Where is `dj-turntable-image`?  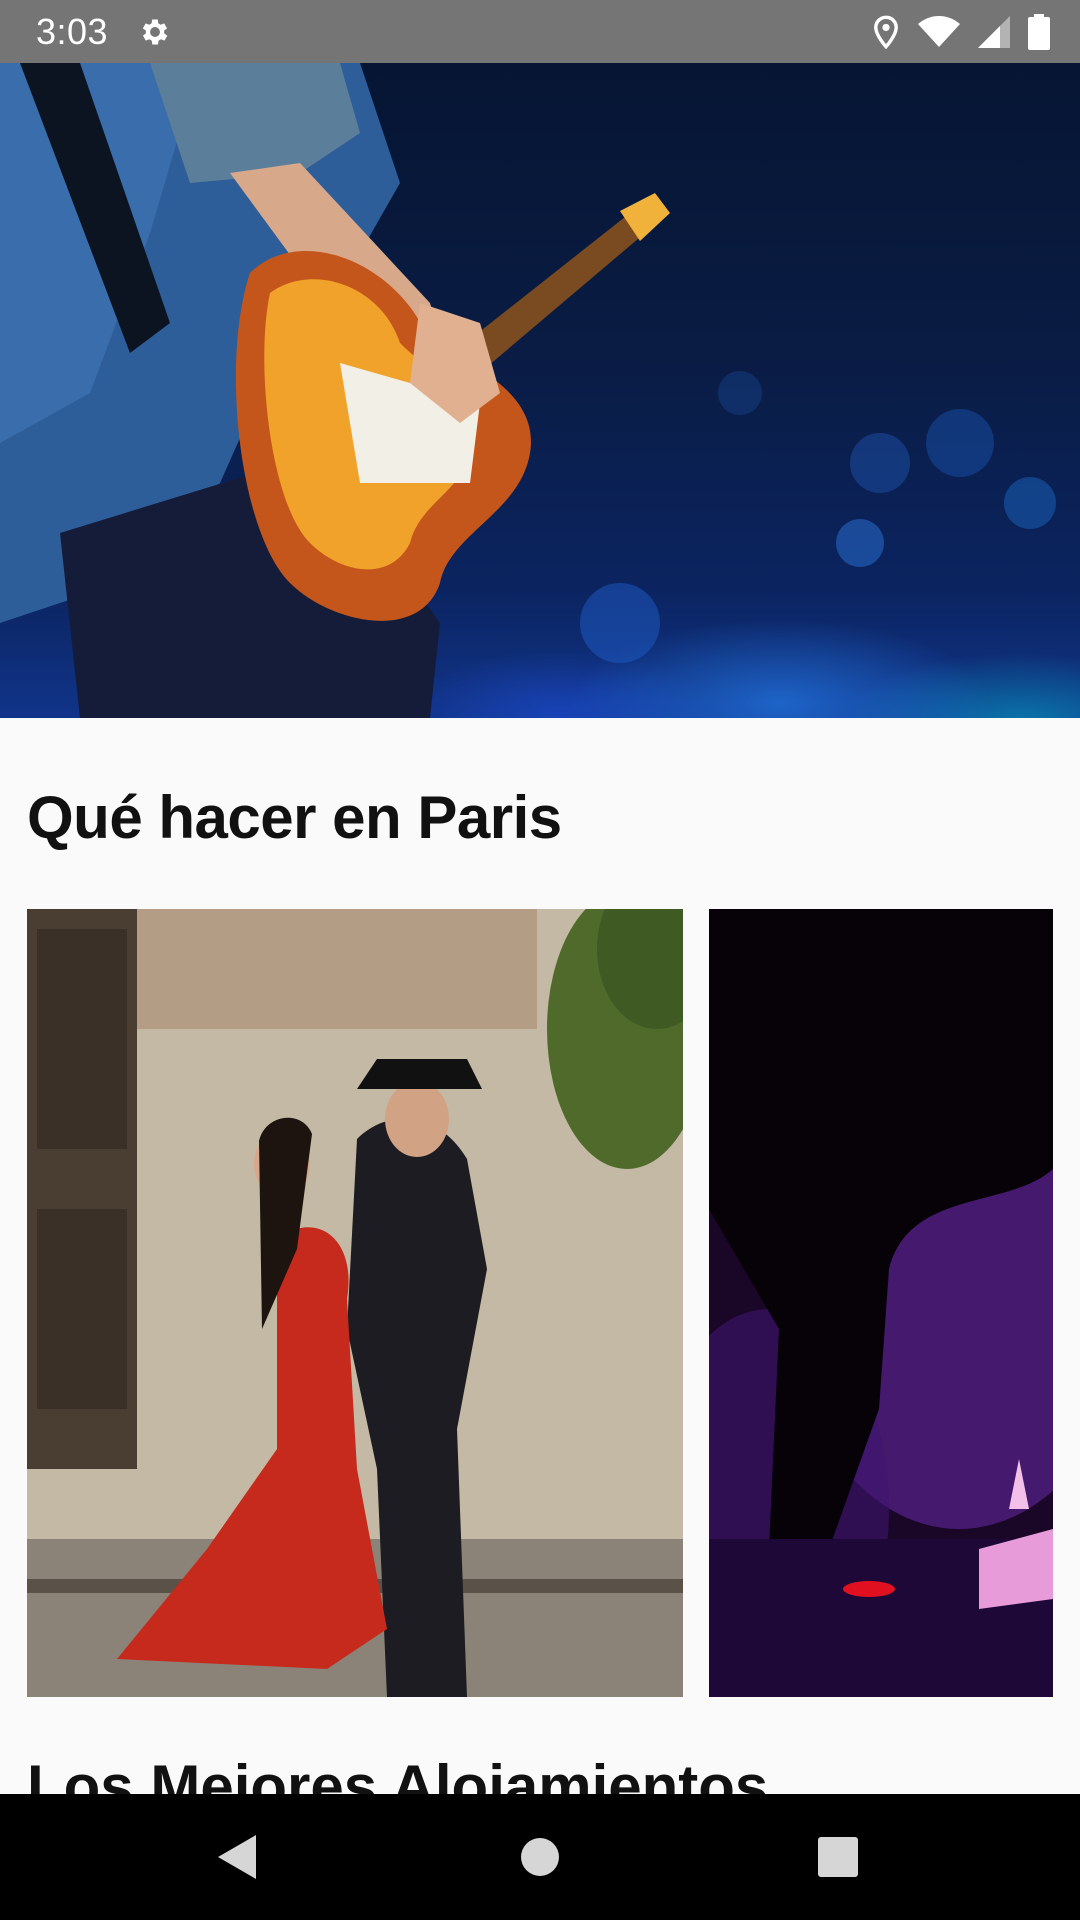 dj-turntable-image is located at coordinates (881, 1303).